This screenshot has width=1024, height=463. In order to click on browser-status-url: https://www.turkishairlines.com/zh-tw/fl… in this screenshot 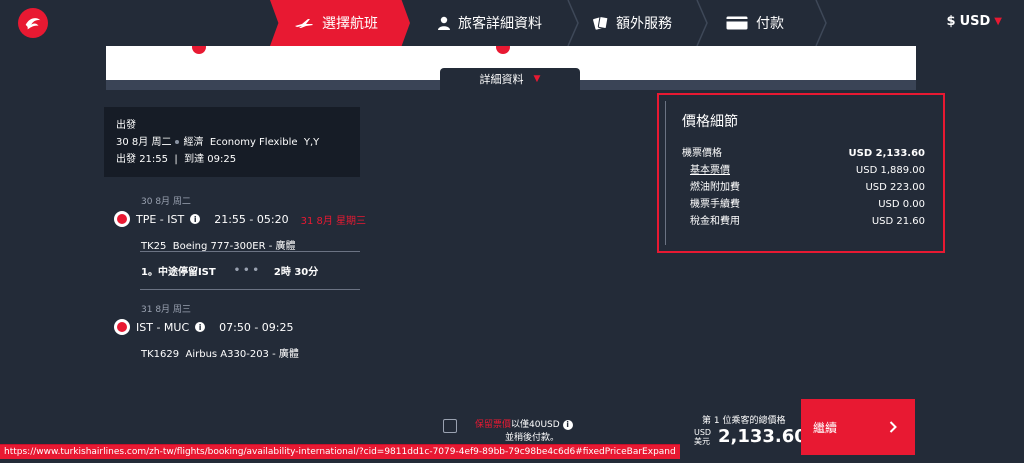, I will do `click(340, 451)`.